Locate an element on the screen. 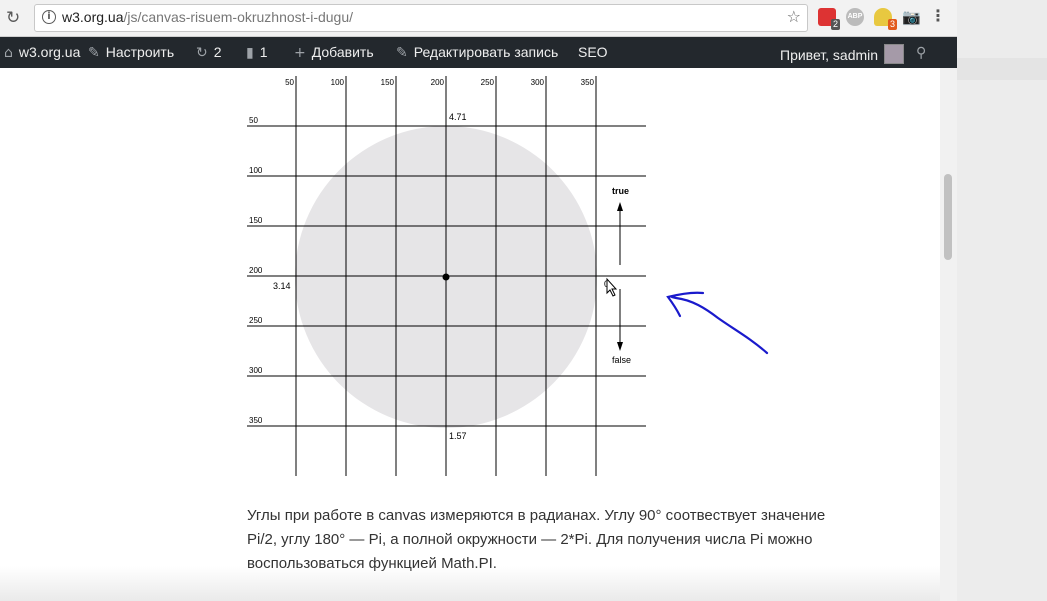 The image size is (1047, 601). adminbar-edit-post-label: Редактировать запись is located at coordinates (486, 52).